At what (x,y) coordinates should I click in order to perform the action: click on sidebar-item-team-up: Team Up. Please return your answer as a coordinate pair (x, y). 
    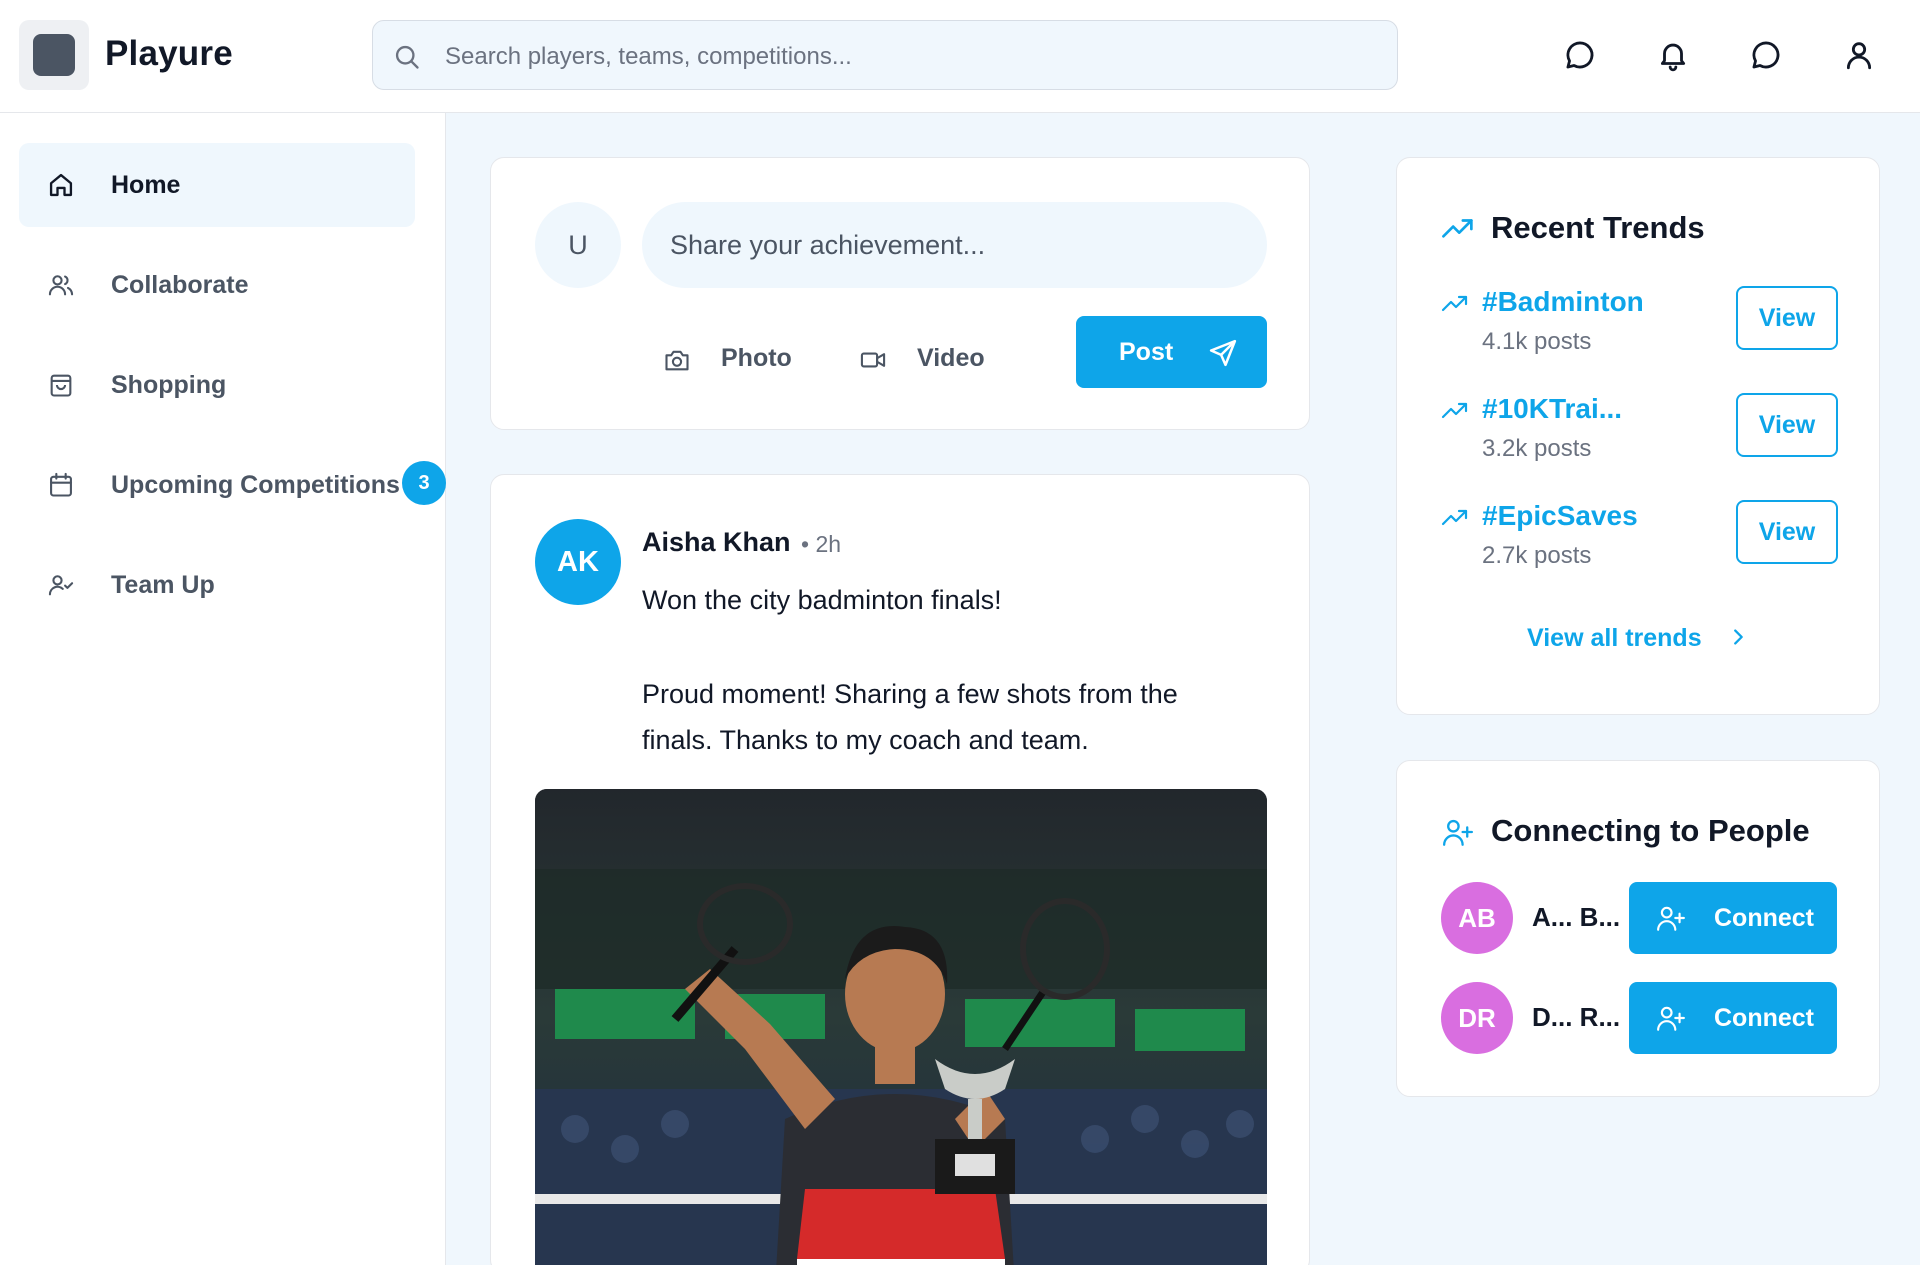
    Looking at the image, I should click on (217, 585).